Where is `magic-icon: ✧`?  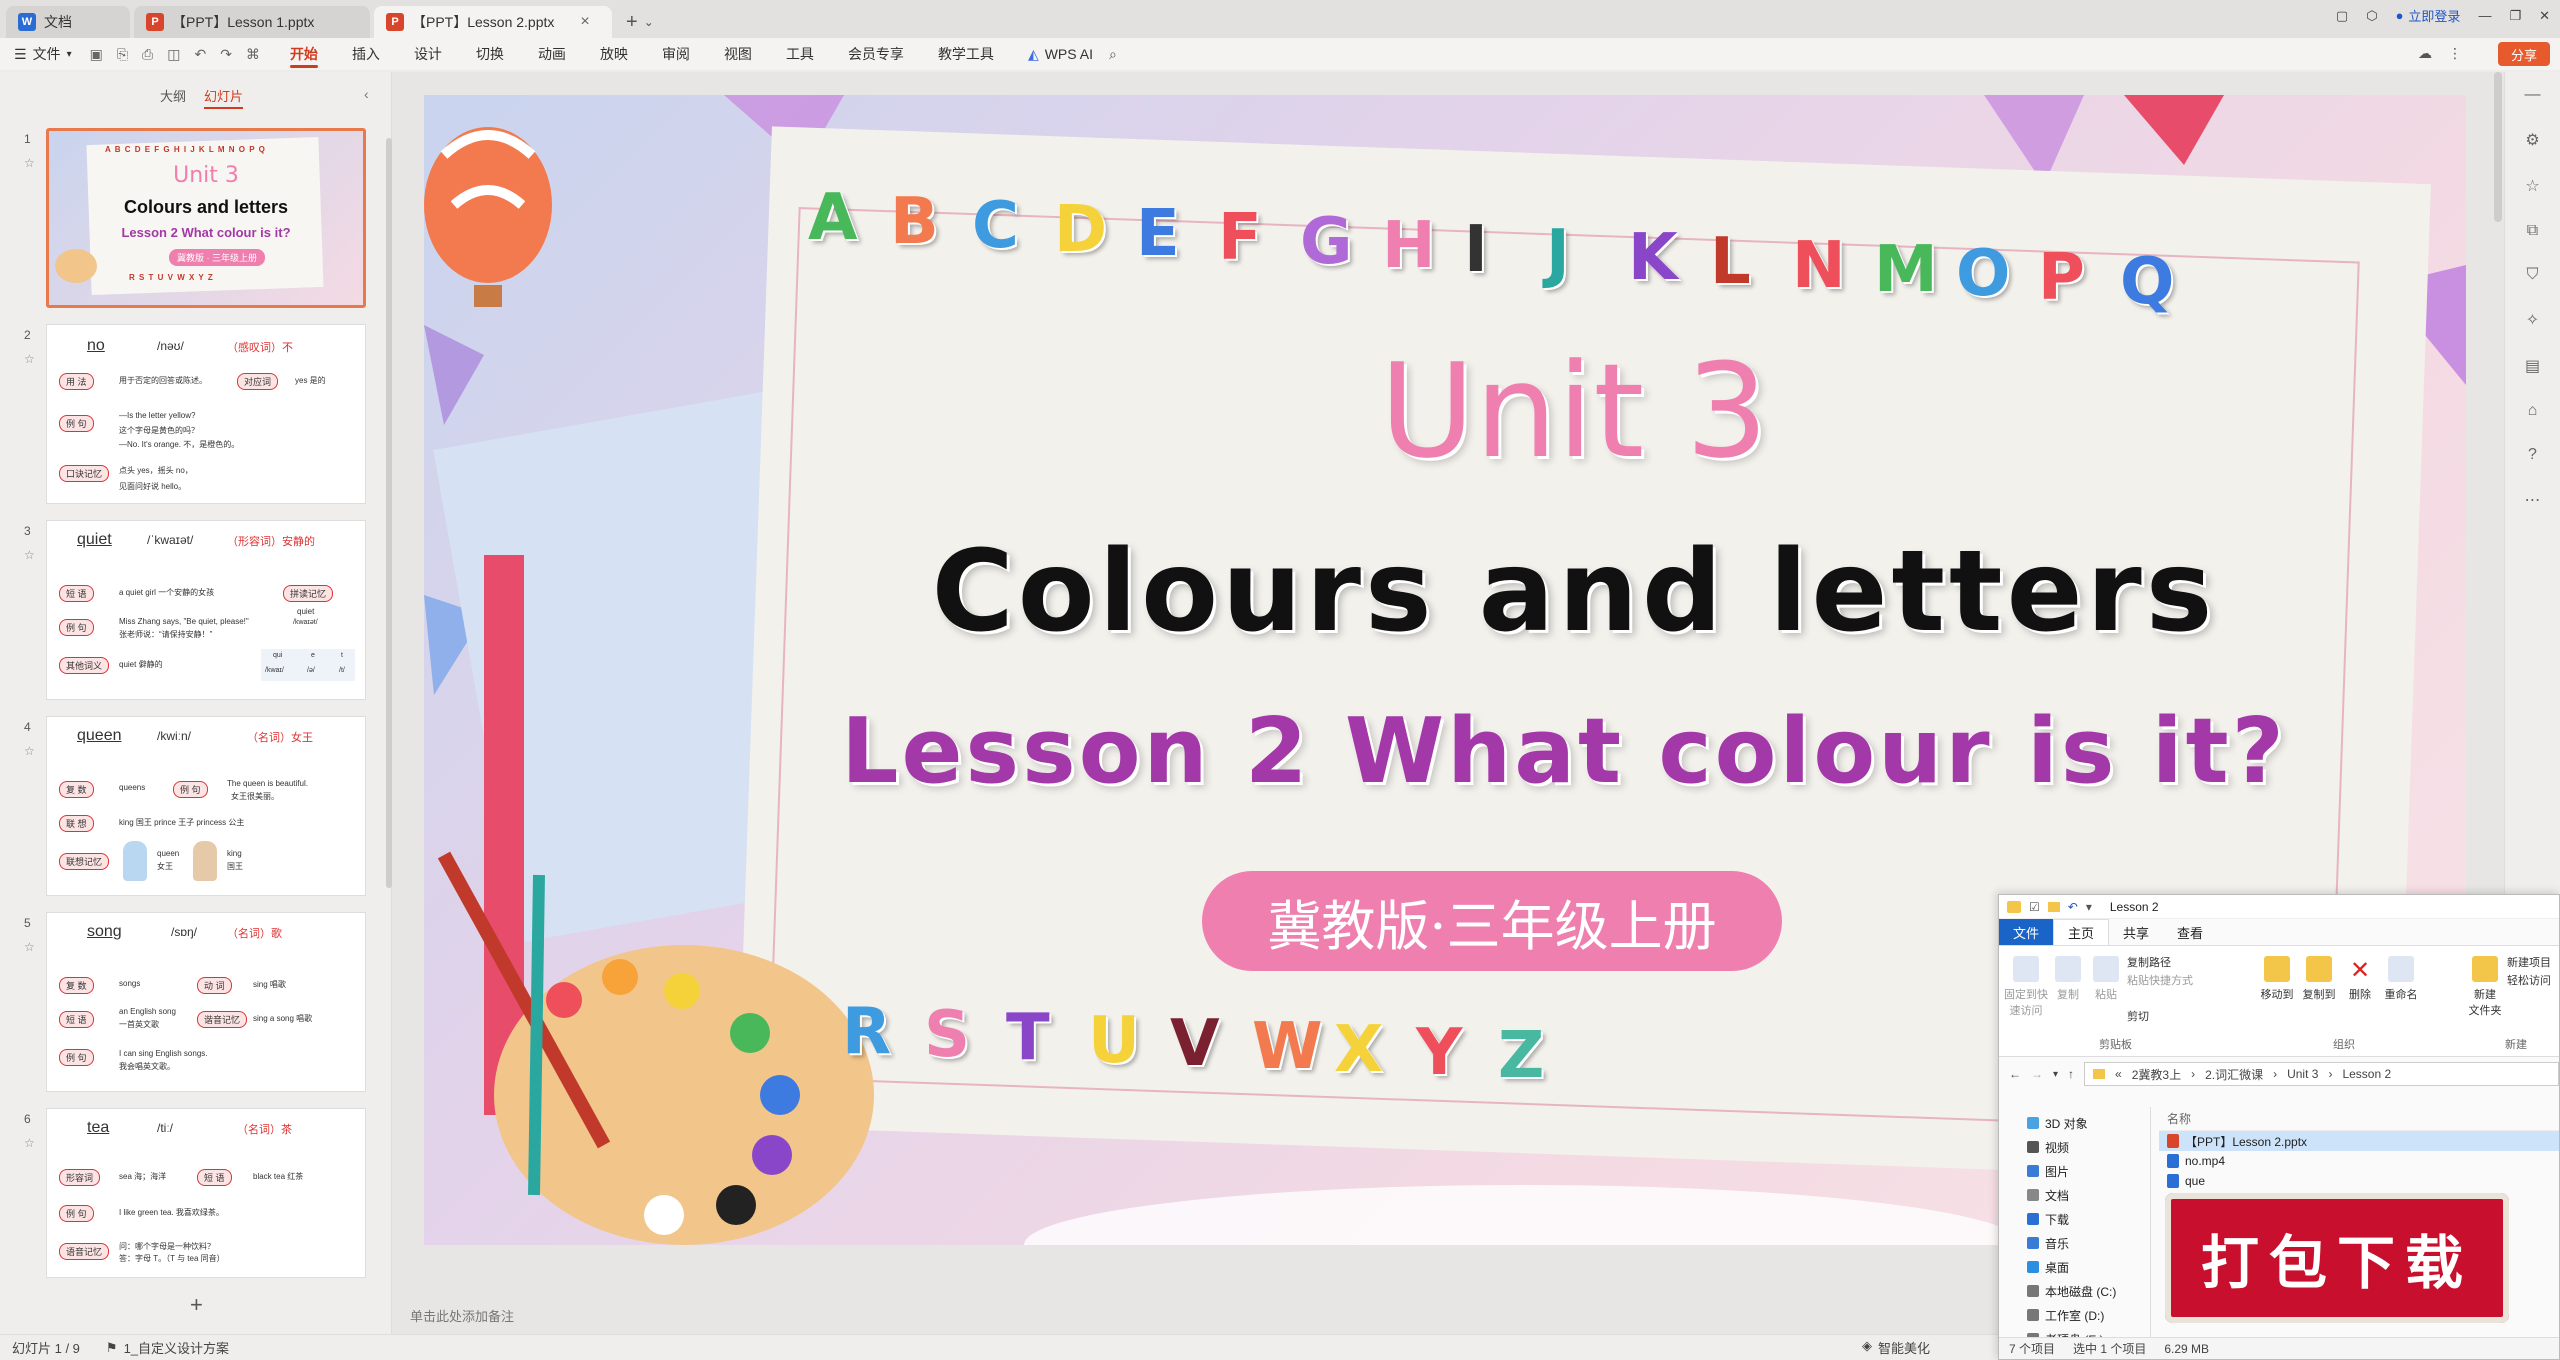
magic-icon: ✧ is located at coordinates (2532, 320).